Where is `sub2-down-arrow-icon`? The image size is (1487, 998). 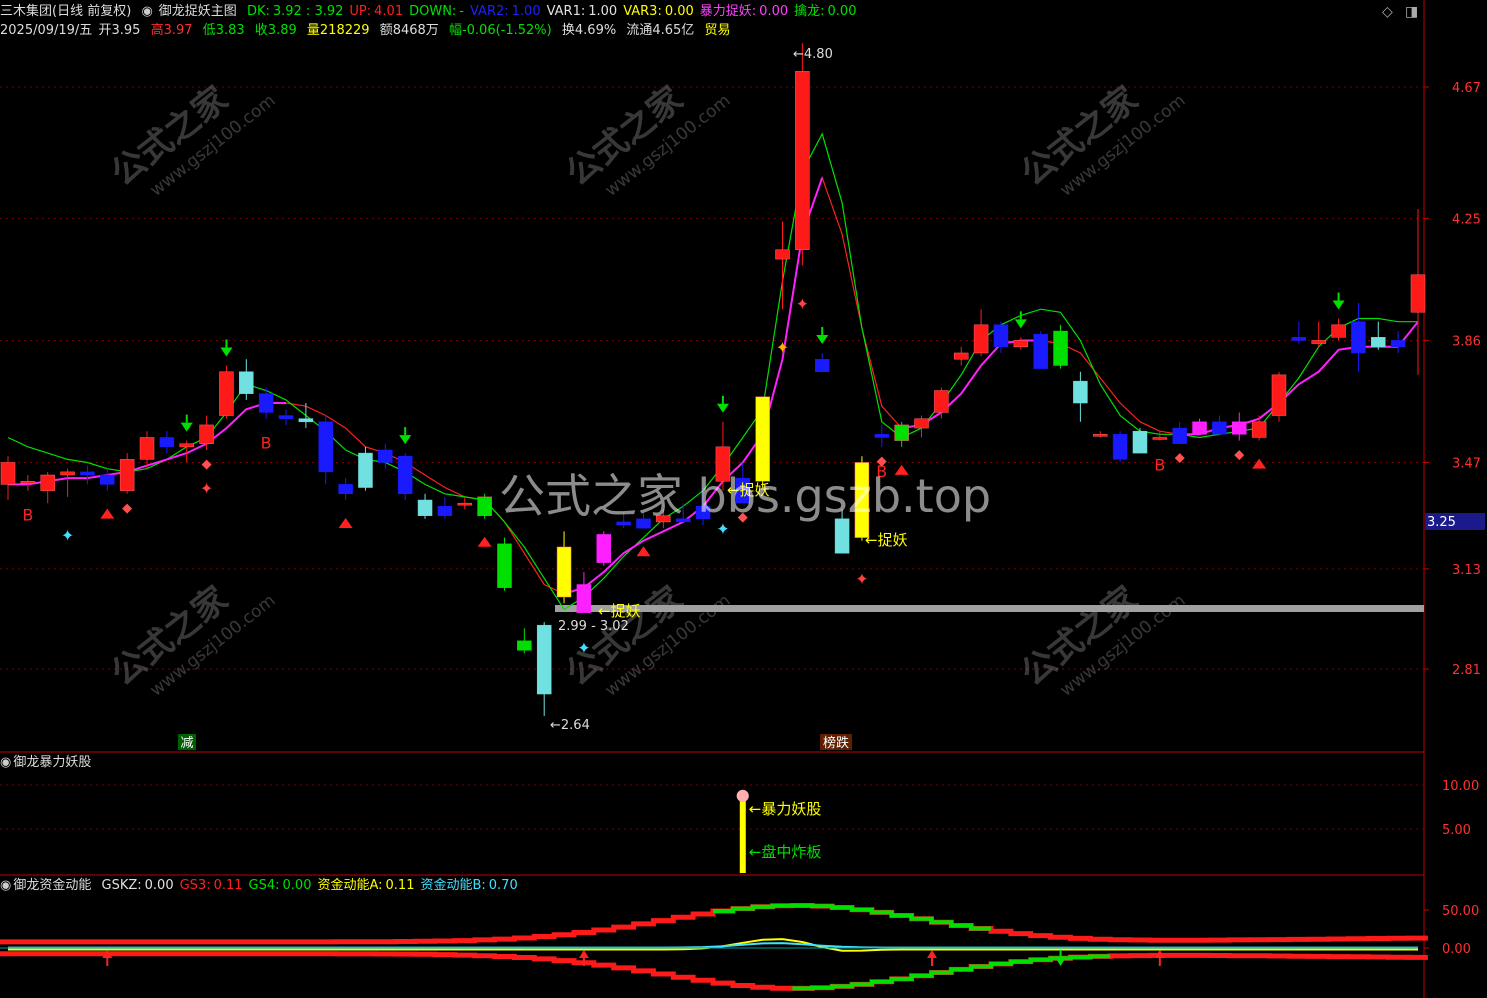 sub2-down-arrow-icon is located at coordinates (1060, 962).